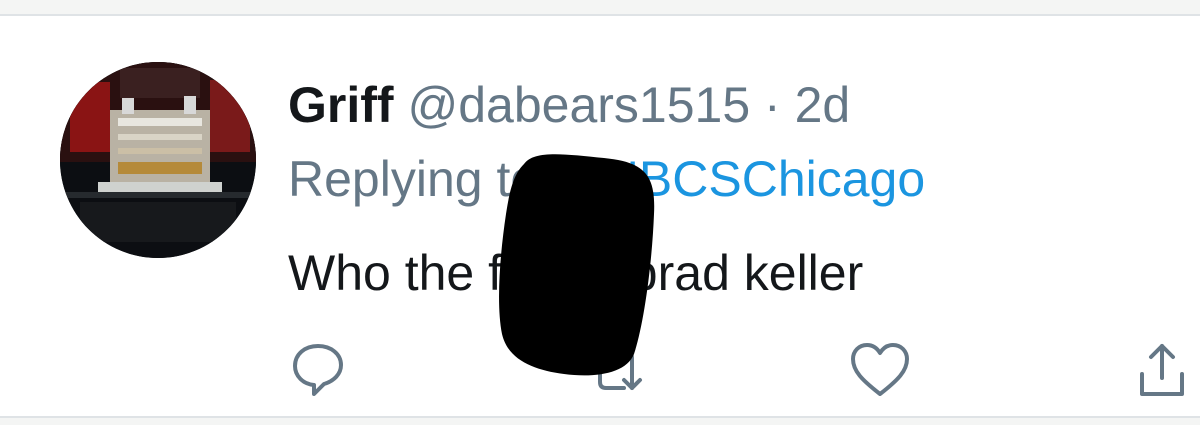 The width and height of the screenshot is (1200, 425). I want to click on share-icon, so click(1162, 370).